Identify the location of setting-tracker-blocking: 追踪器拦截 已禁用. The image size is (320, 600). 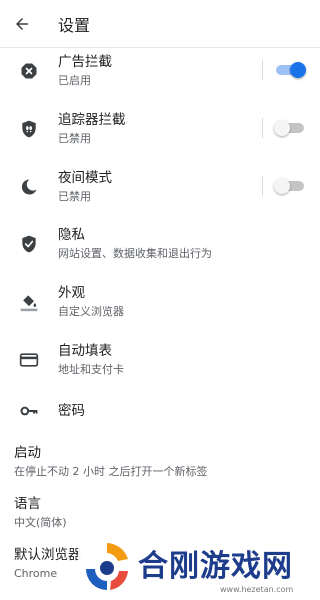
(160, 129).